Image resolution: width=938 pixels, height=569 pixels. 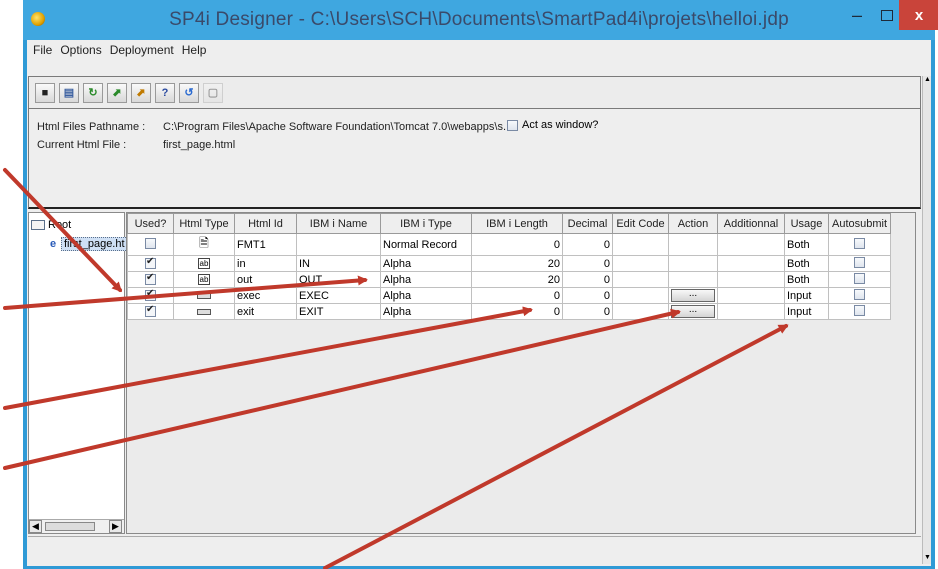 What do you see at coordinates (338, 263) in the screenshot?
I see `ibm-name-cell: IN` at bounding box center [338, 263].